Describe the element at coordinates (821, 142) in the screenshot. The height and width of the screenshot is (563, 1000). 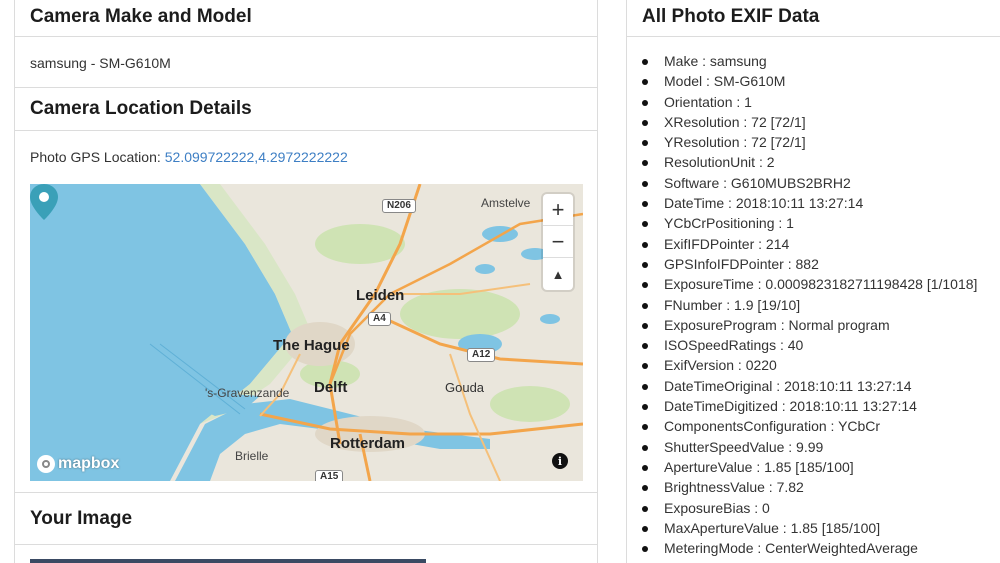
I see `exif-list-item: YResolution : 72 [72/1]` at that location.